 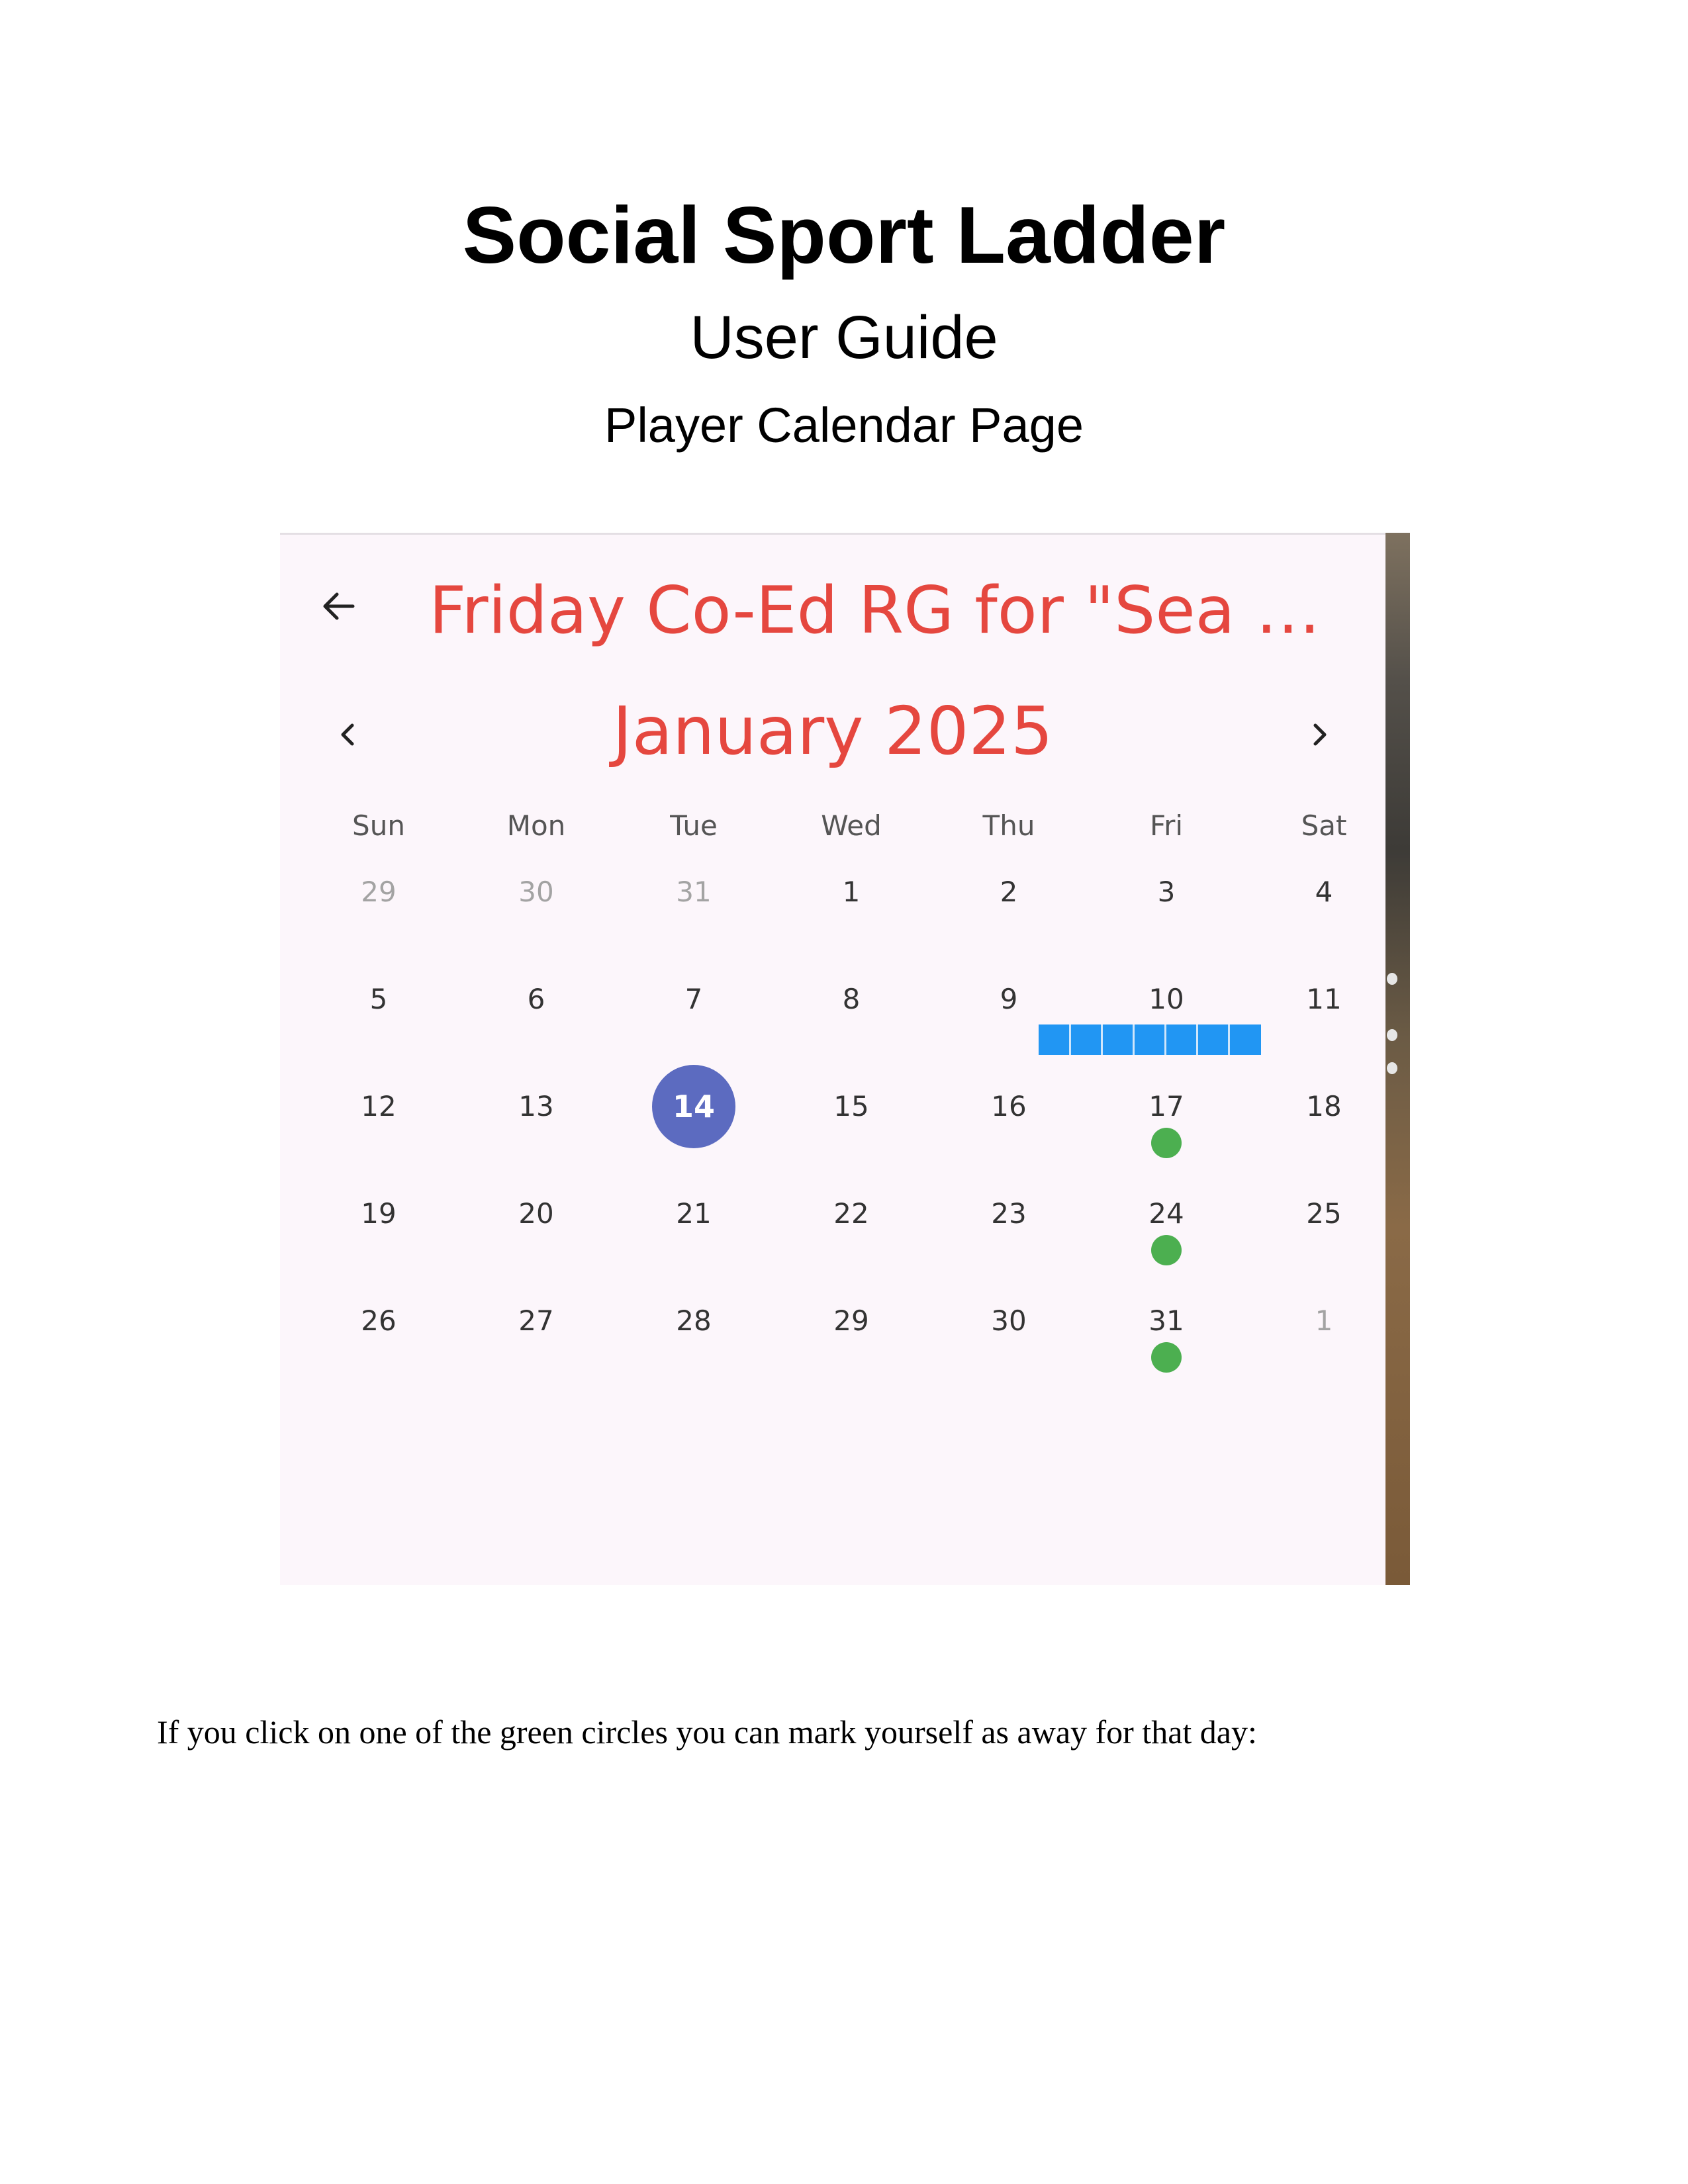 What do you see at coordinates (379, 1213) in the screenshot?
I see `day-number: 19` at bounding box center [379, 1213].